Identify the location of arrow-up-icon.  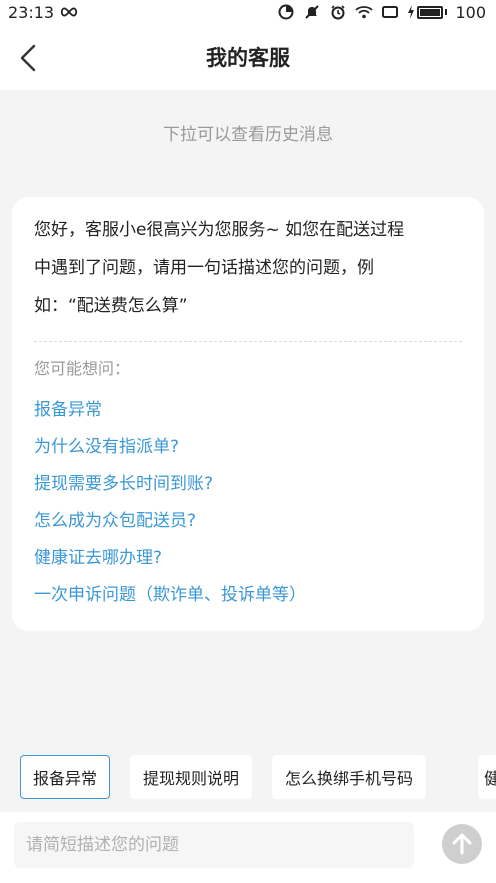
(462, 844).